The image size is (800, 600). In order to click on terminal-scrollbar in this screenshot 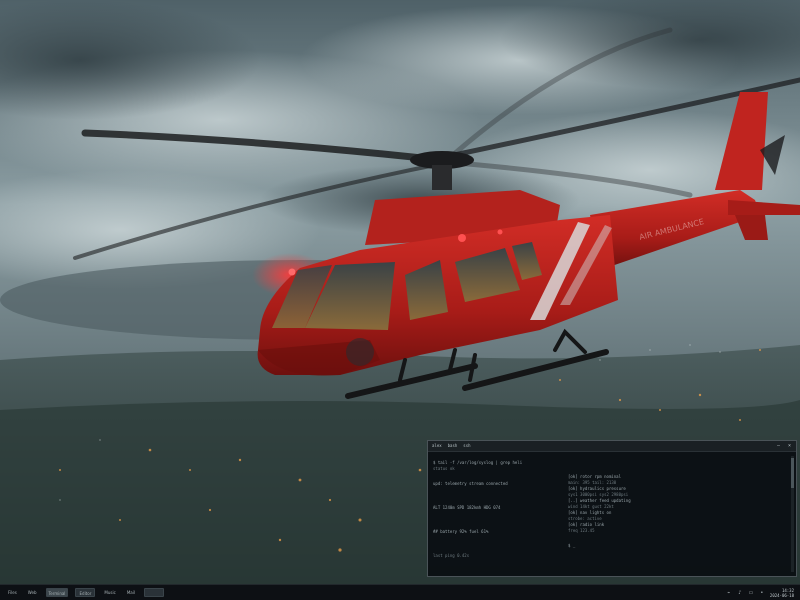, I will do `click(792, 514)`.